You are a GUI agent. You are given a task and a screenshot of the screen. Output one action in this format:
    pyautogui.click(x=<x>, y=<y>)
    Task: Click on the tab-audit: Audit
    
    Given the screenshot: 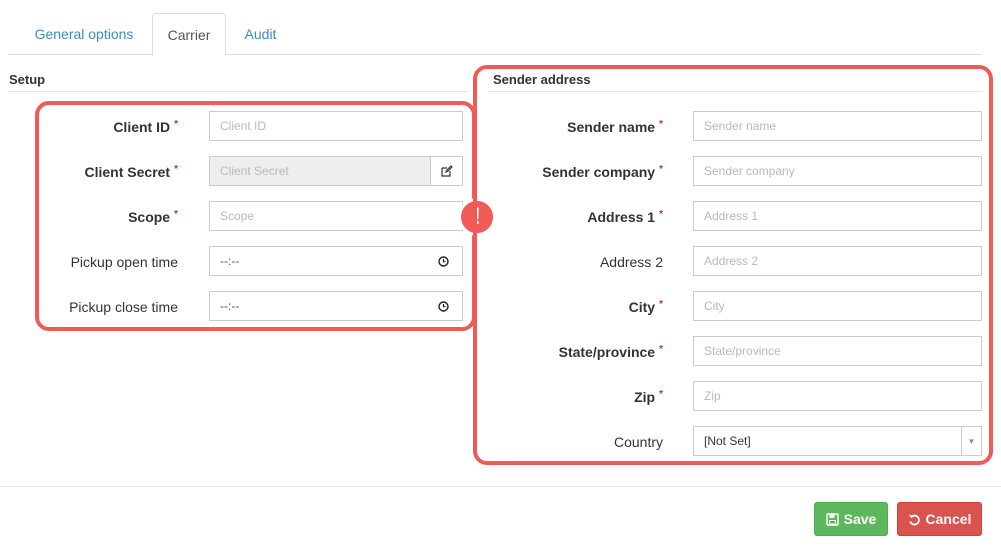 What is the action you would take?
    pyautogui.click(x=260, y=34)
    